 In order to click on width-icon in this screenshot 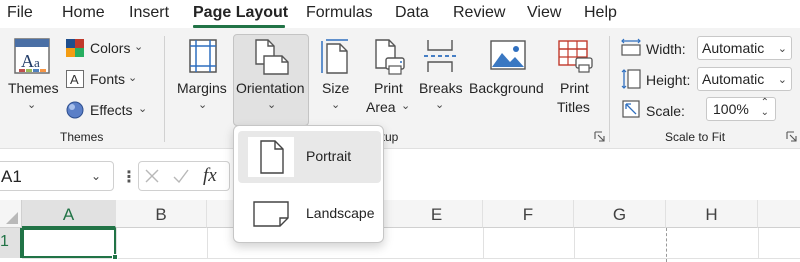, I will do `click(631, 47)`.